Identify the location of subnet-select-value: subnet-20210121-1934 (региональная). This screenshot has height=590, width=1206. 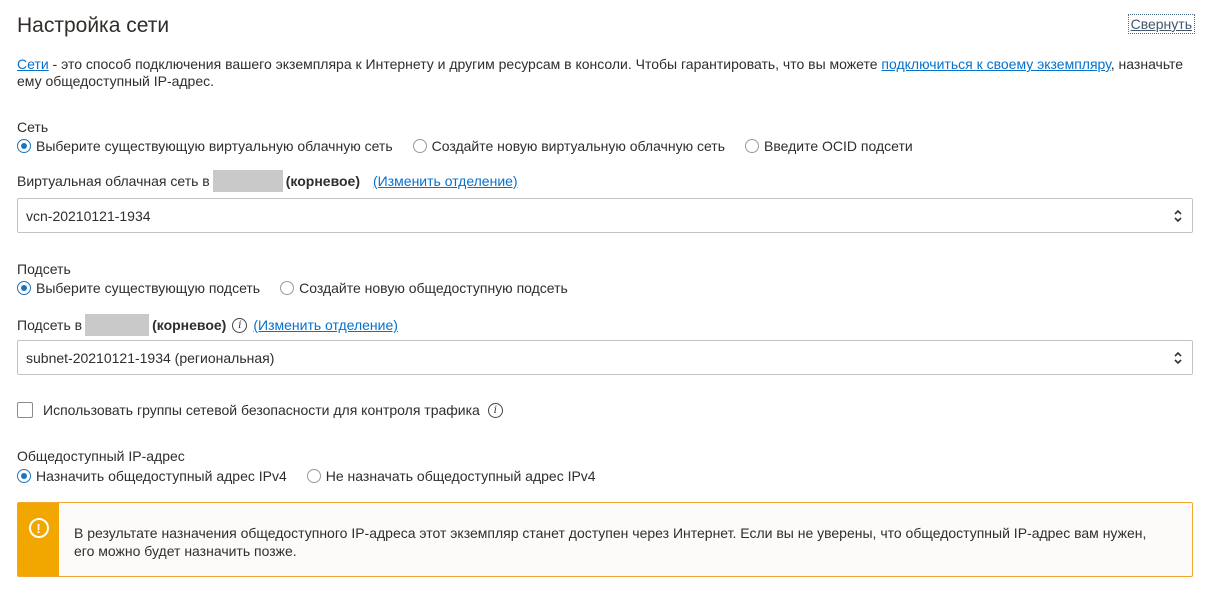
(150, 357).